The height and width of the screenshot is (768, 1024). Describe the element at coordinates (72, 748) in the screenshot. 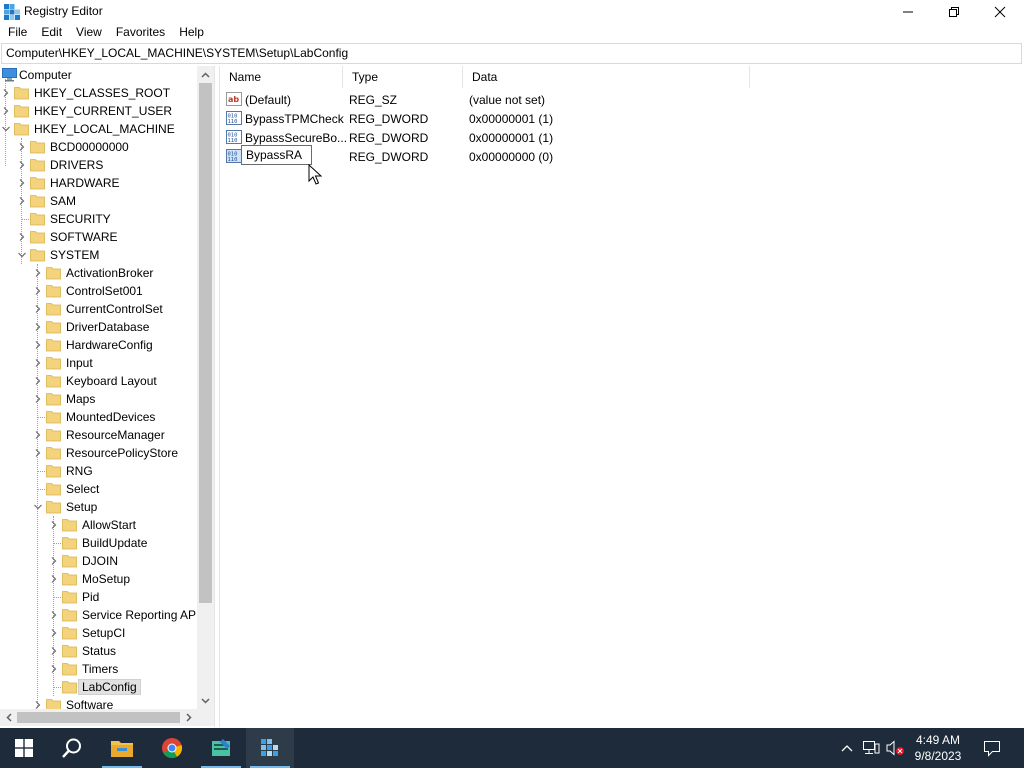

I see `search-button` at that location.